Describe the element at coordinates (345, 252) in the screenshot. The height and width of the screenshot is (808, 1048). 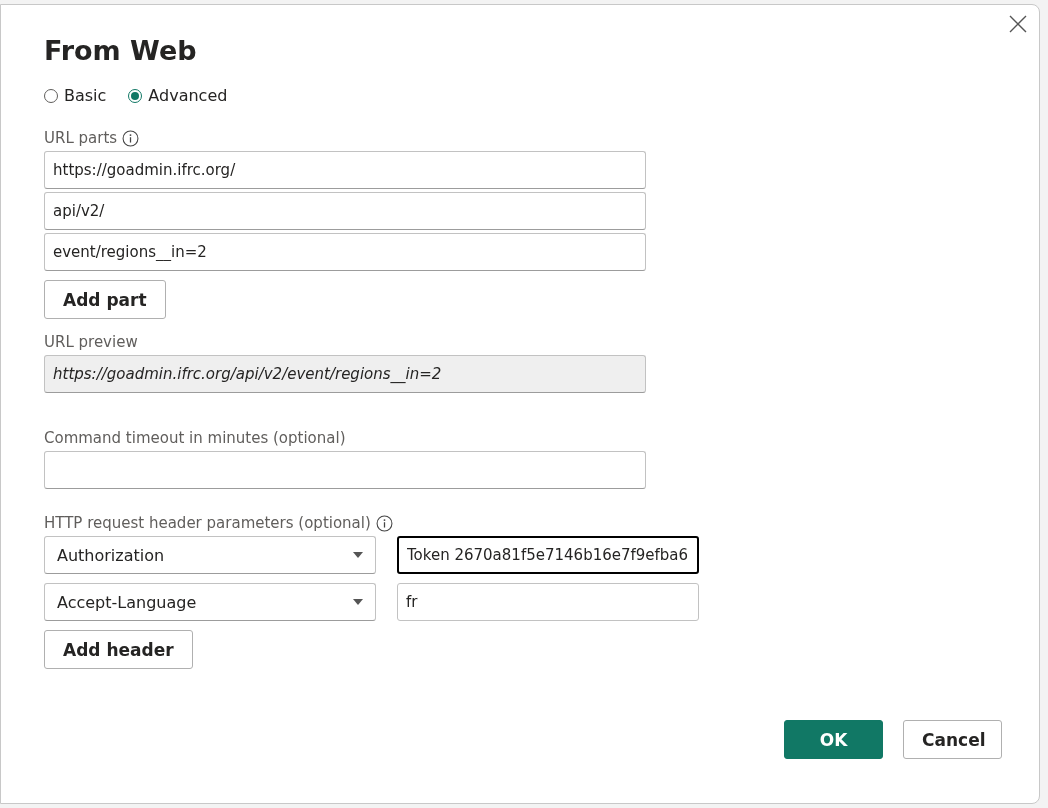
I see `input-field: event/regions__in=2` at that location.